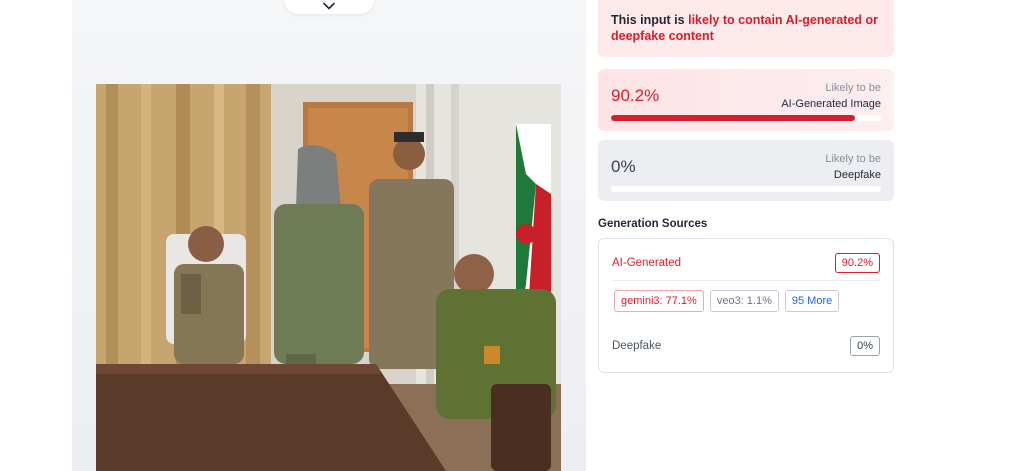 The height and width of the screenshot is (471, 1024). Describe the element at coordinates (812, 301) in the screenshot. I see `more-models-button: 95 More` at that location.